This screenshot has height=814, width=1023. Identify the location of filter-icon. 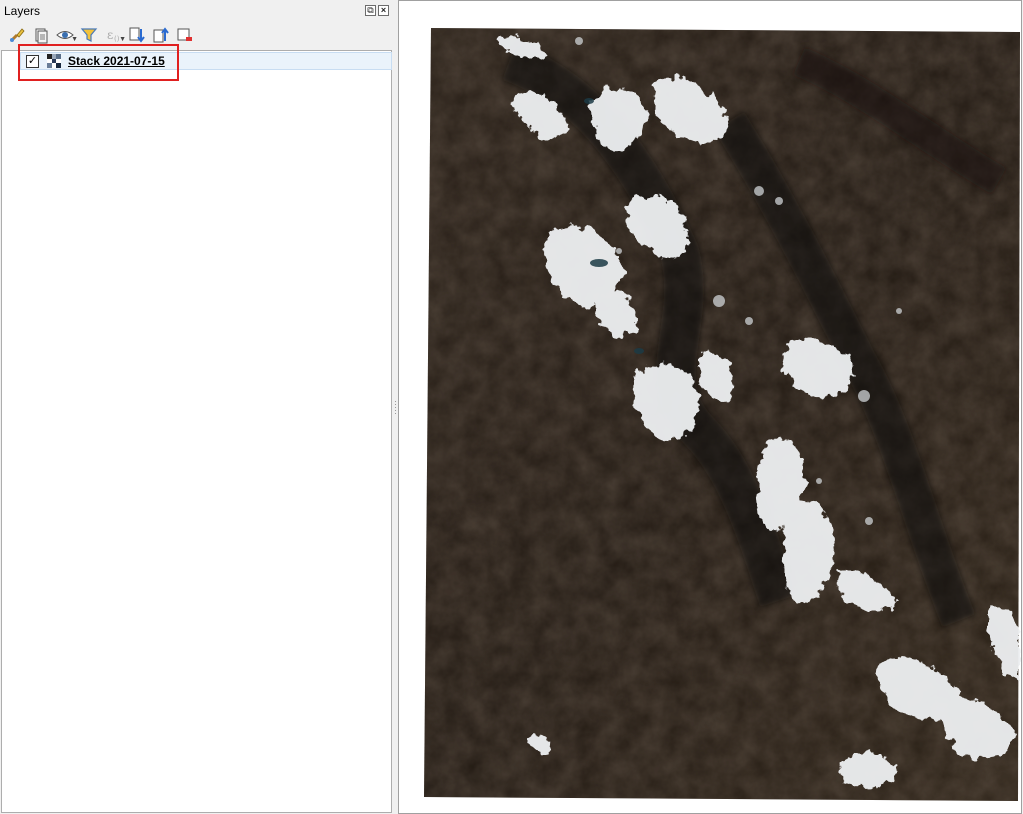
(89, 35).